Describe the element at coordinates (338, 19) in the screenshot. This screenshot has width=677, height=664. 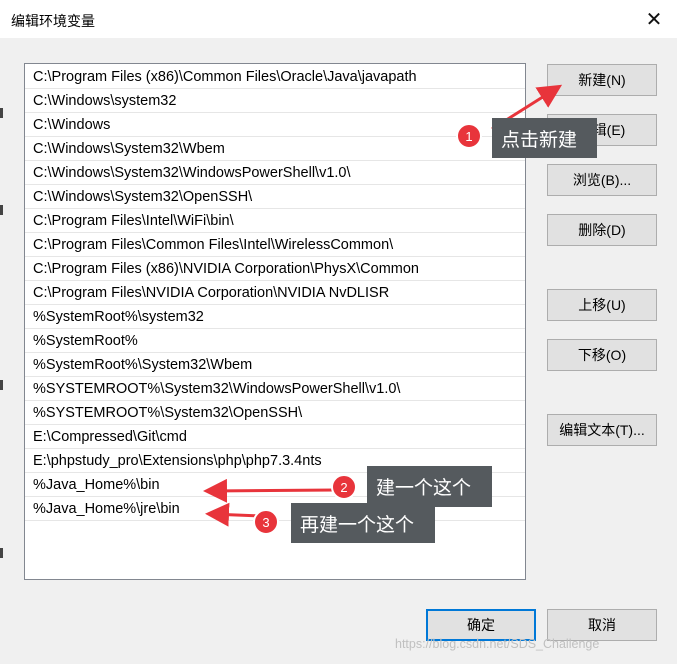
I see `title-bar: 编辑环境变量 ✕` at that location.